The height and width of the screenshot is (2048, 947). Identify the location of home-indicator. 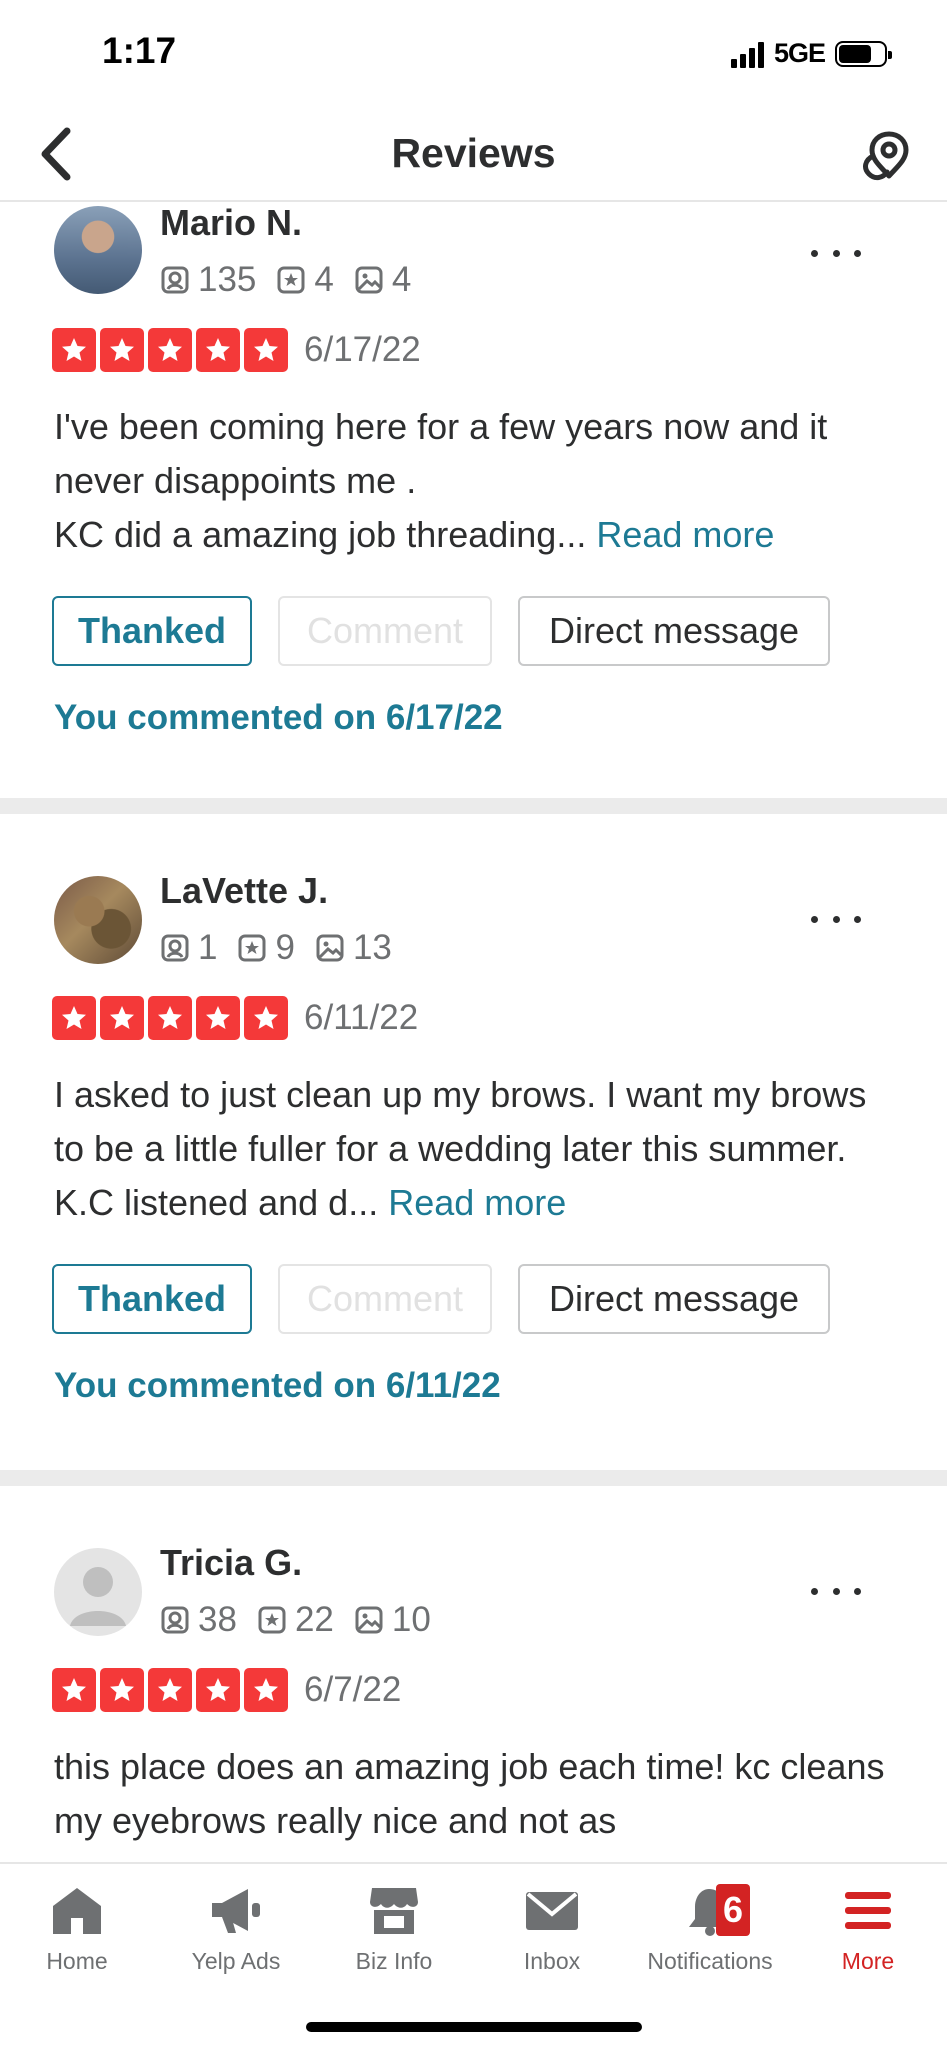
(474, 2027).